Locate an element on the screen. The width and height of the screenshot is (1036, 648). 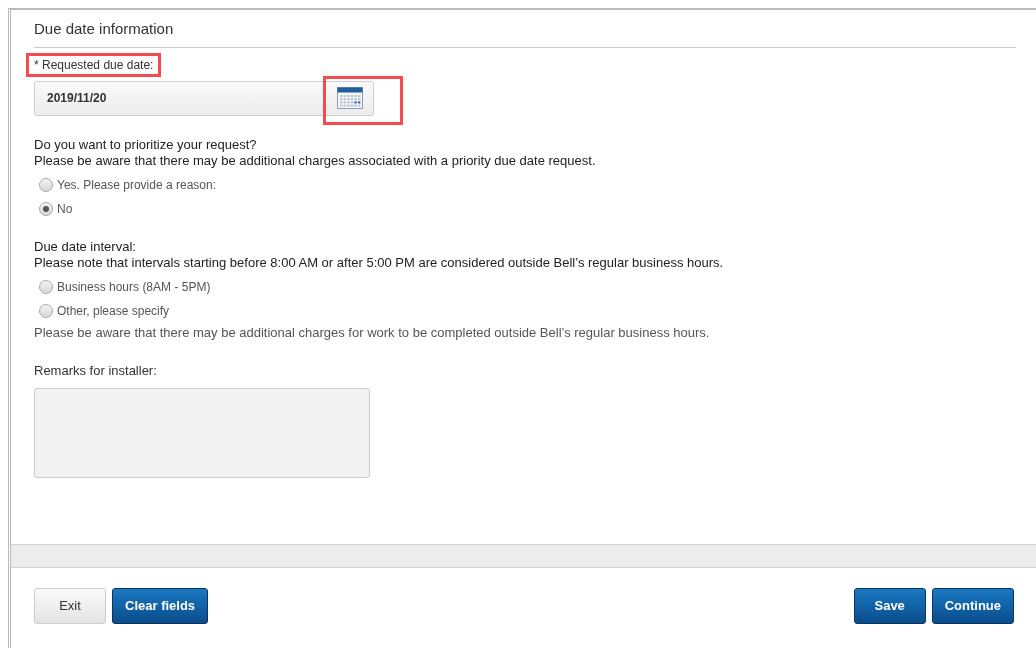
secondary-button: Exit is located at coordinates (70, 606).